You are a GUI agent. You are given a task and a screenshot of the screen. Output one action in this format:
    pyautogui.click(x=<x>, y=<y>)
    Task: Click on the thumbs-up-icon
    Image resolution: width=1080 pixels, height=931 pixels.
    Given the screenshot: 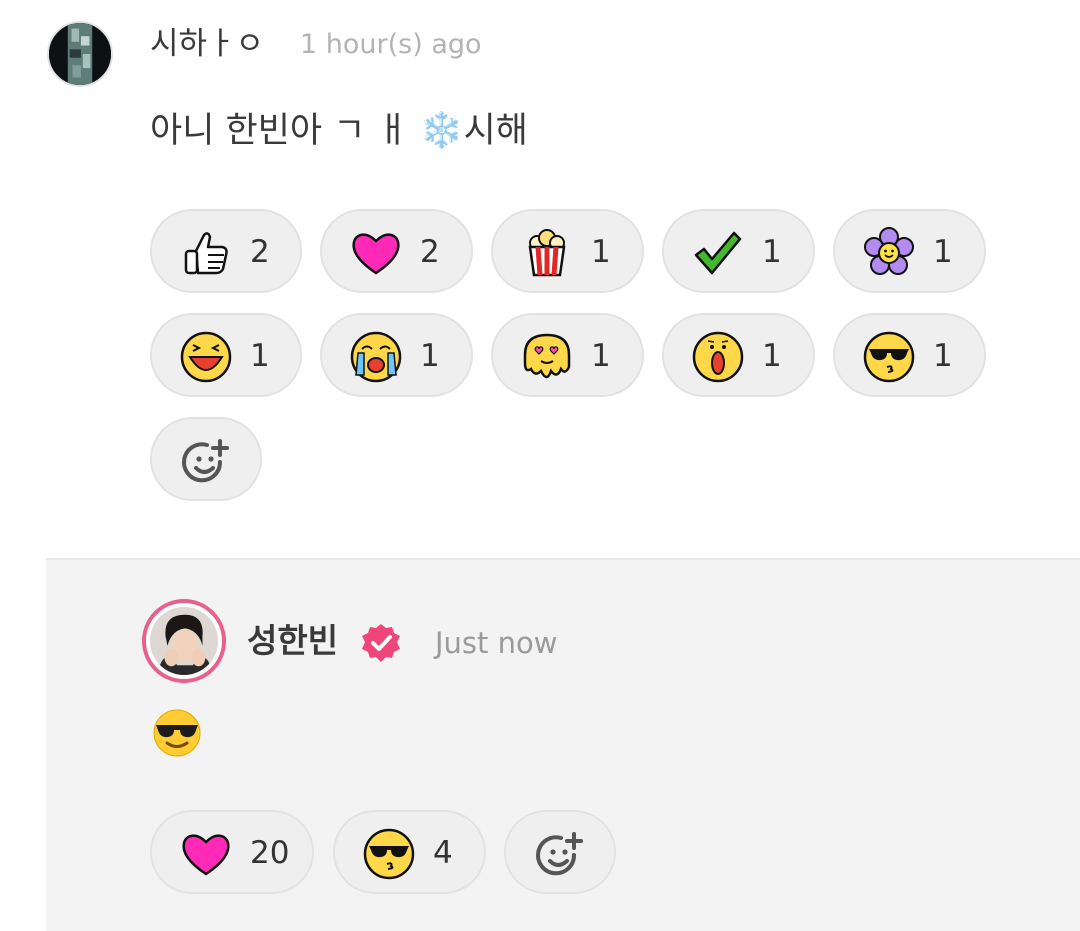 What is the action you would take?
    pyautogui.click(x=206, y=253)
    